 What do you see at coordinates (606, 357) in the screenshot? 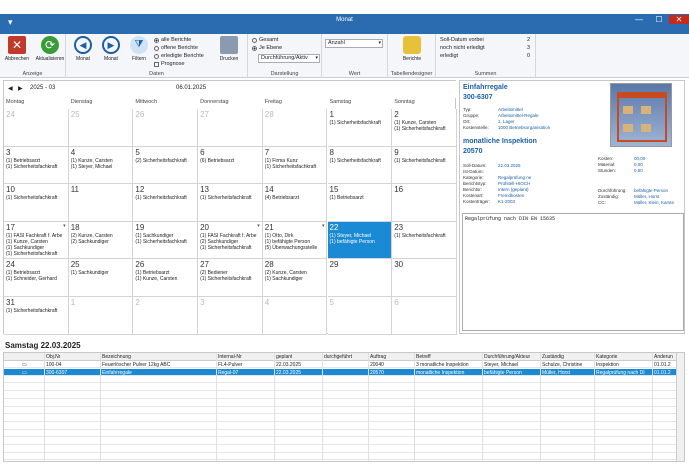
I see `column-header: Kategorie` at bounding box center [606, 357].